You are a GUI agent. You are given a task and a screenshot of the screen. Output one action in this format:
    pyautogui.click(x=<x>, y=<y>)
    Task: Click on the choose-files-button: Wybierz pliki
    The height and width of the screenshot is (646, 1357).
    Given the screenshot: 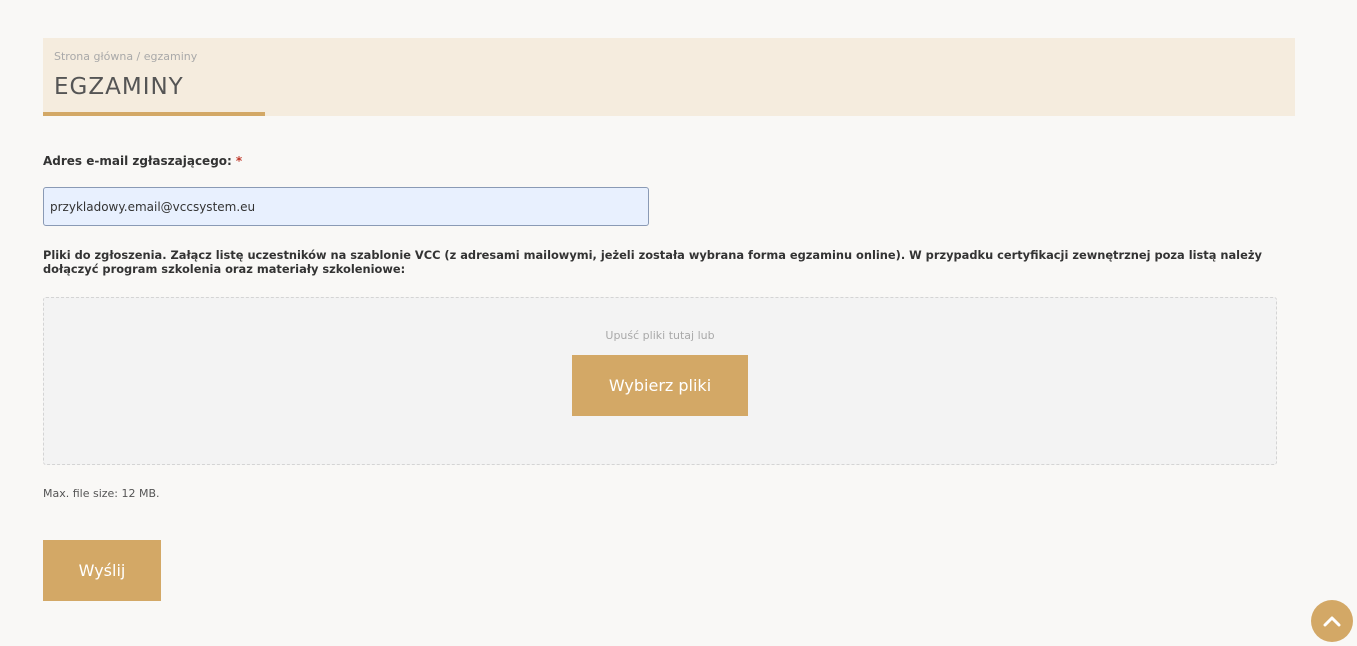 What is the action you would take?
    pyautogui.click(x=660, y=385)
    